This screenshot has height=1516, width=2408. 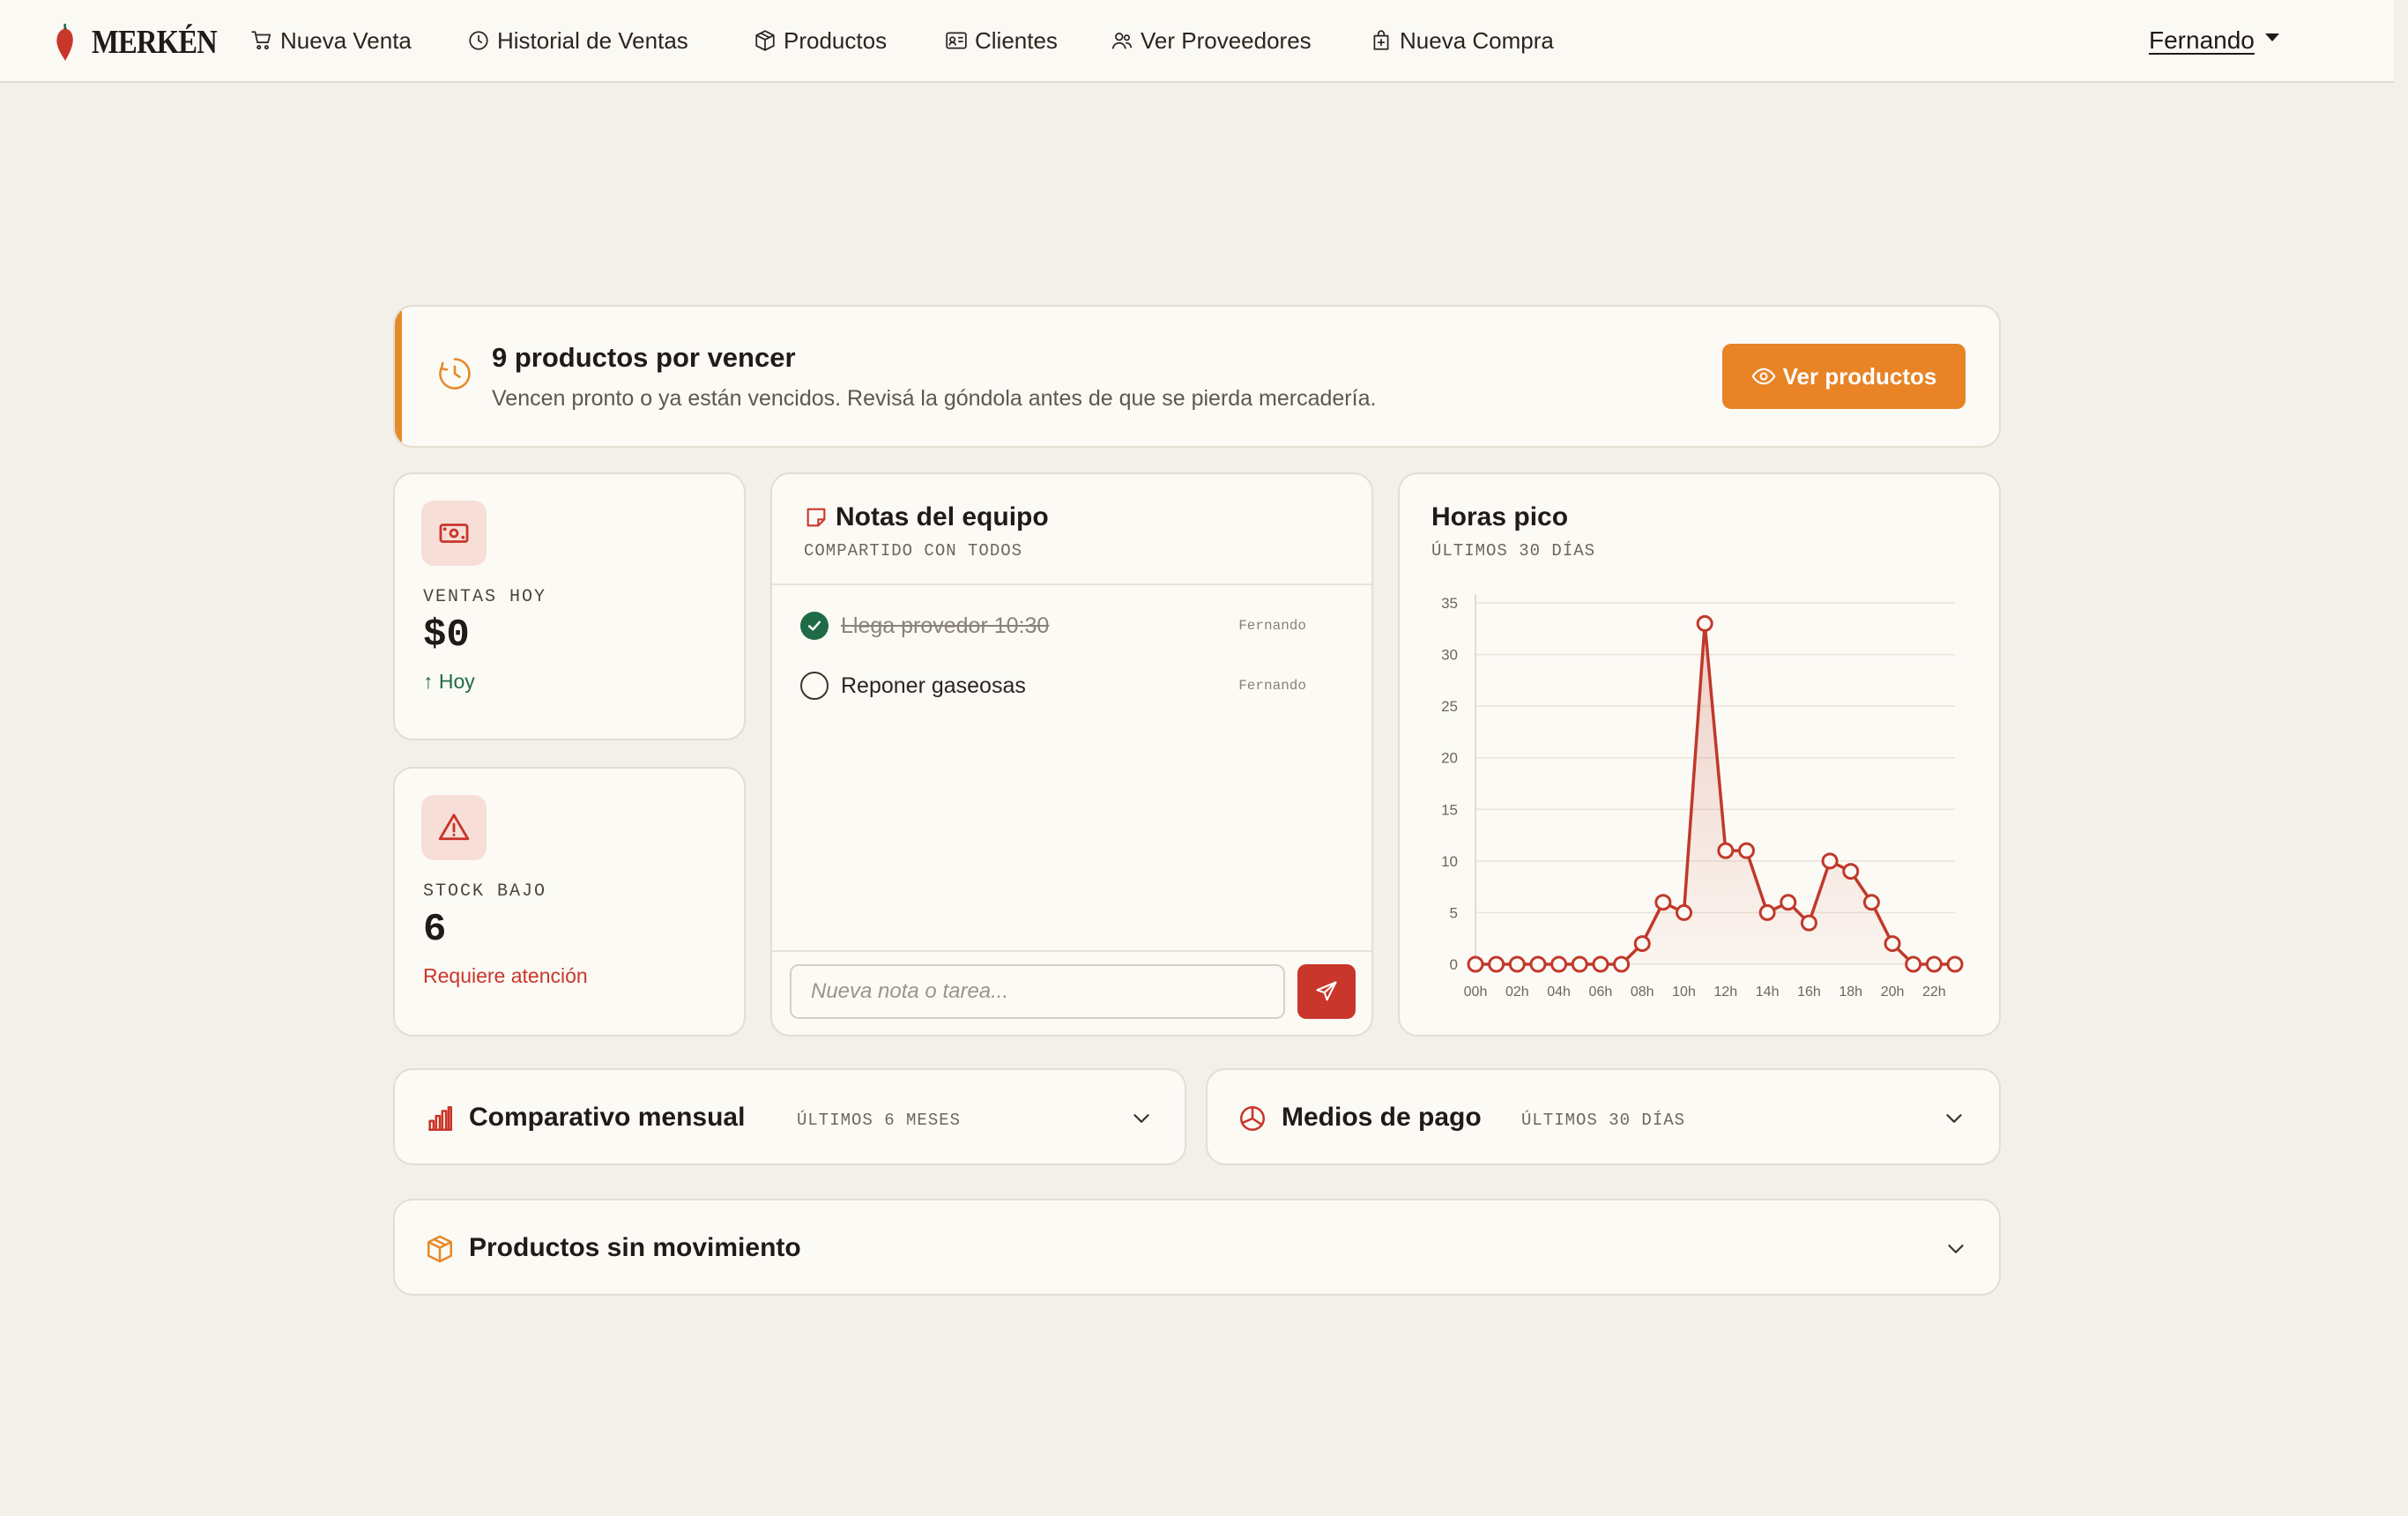 What do you see at coordinates (1122, 41) in the screenshot?
I see `users-icon` at bounding box center [1122, 41].